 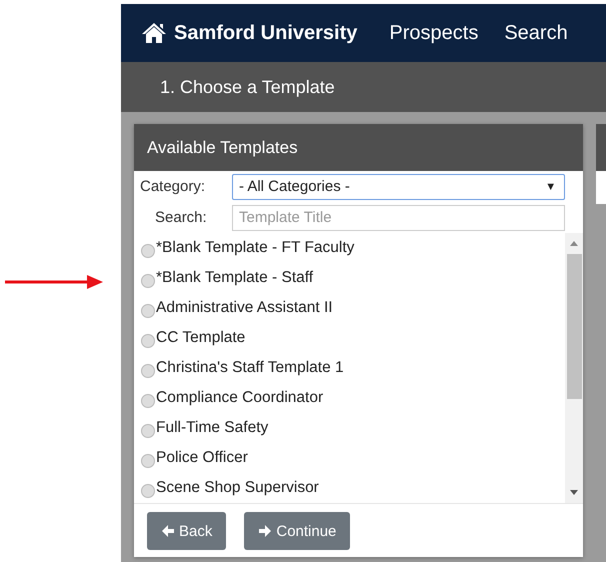 I want to click on category-select: - All Categories - ▼, so click(x=399, y=187).